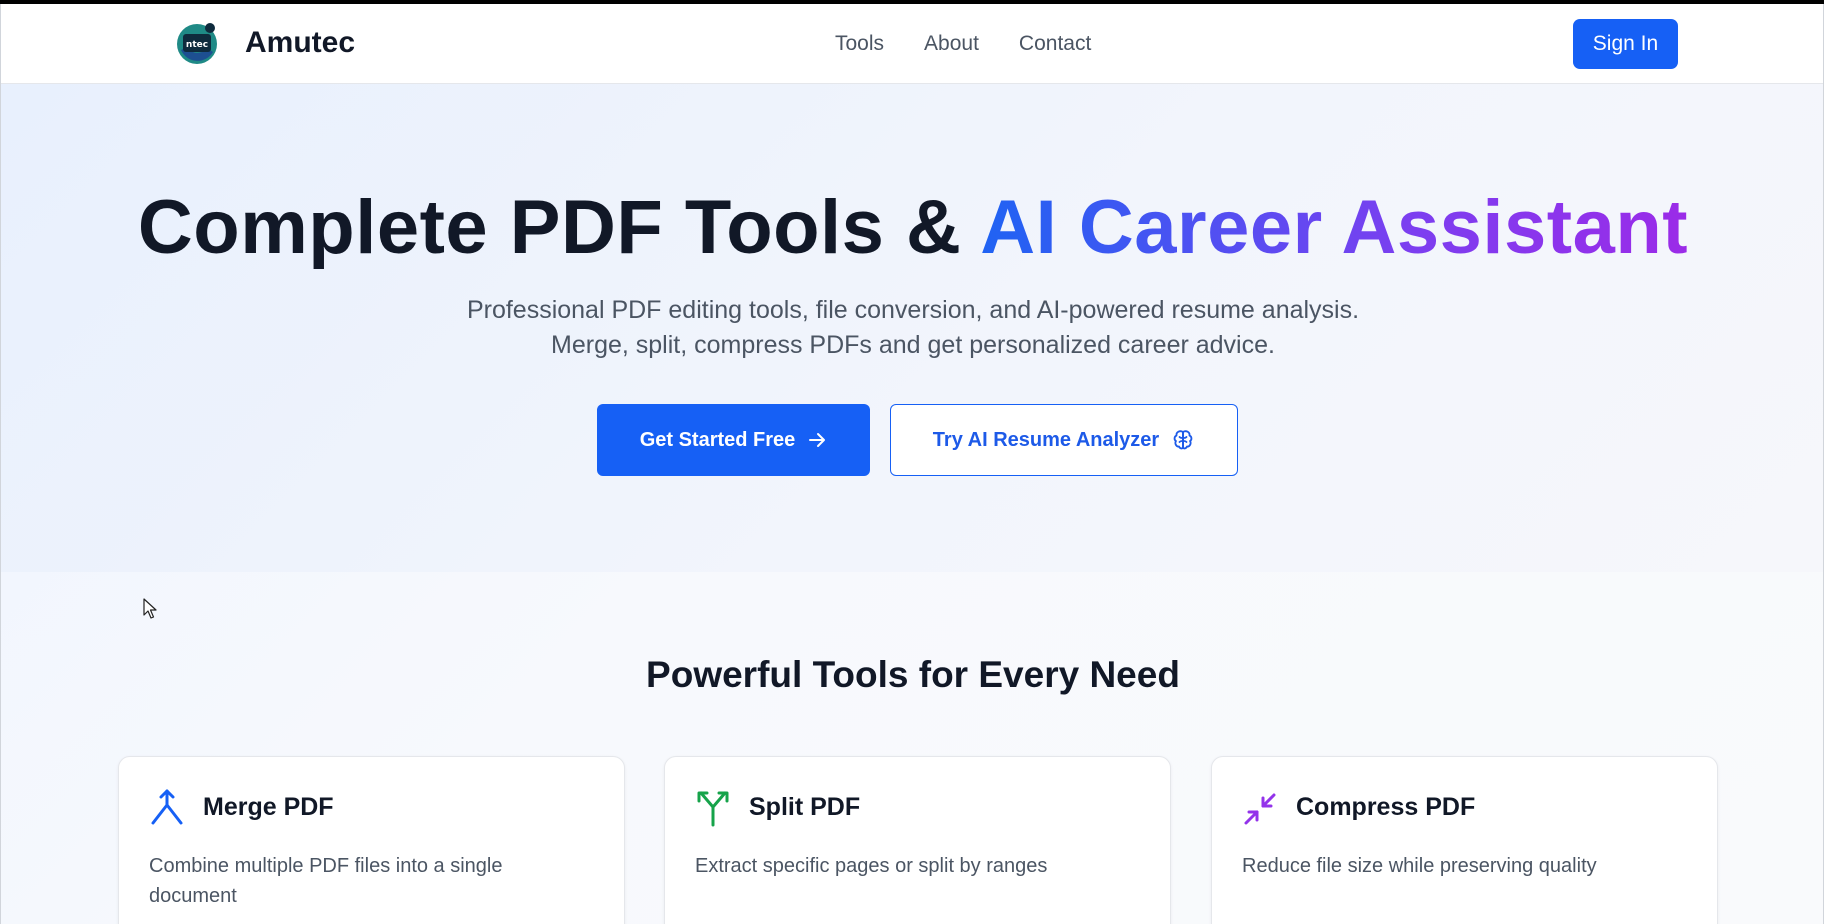 This screenshot has width=1824, height=924. Describe the element at coordinates (559, 227) in the screenshot. I see `hero-title-plain: Complete PDF Tools &` at that location.